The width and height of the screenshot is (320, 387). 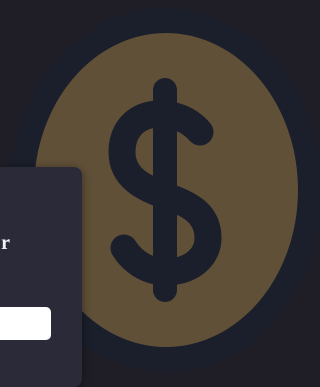 What do you see at coordinates (25, 323) in the screenshot?
I see `text-input` at bounding box center [25, 323].